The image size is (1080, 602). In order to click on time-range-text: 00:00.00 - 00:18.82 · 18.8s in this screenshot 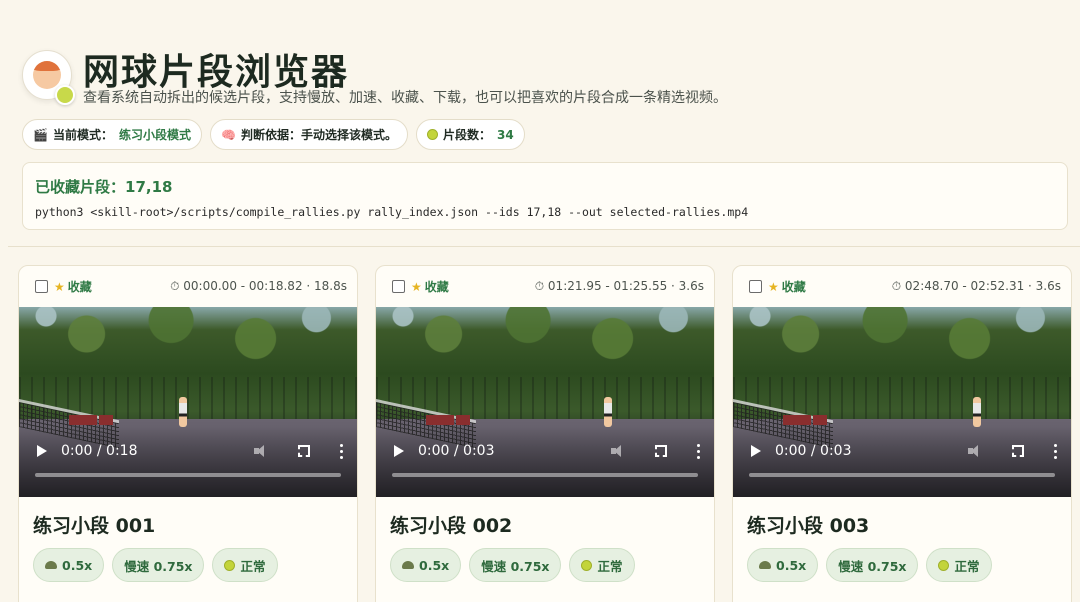, I will do `click(265, 286)`.